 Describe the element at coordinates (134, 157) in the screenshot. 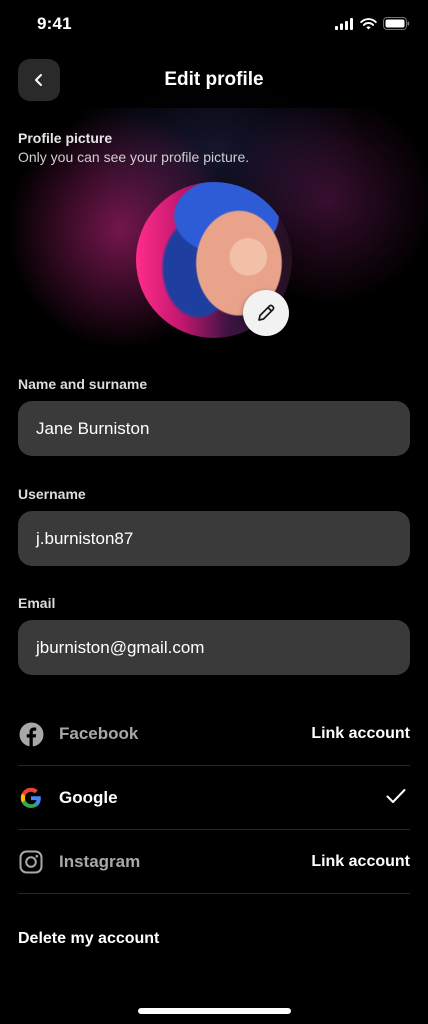

I see `profile-picture-subtitle: Only you can see your profile picture.` at that location.